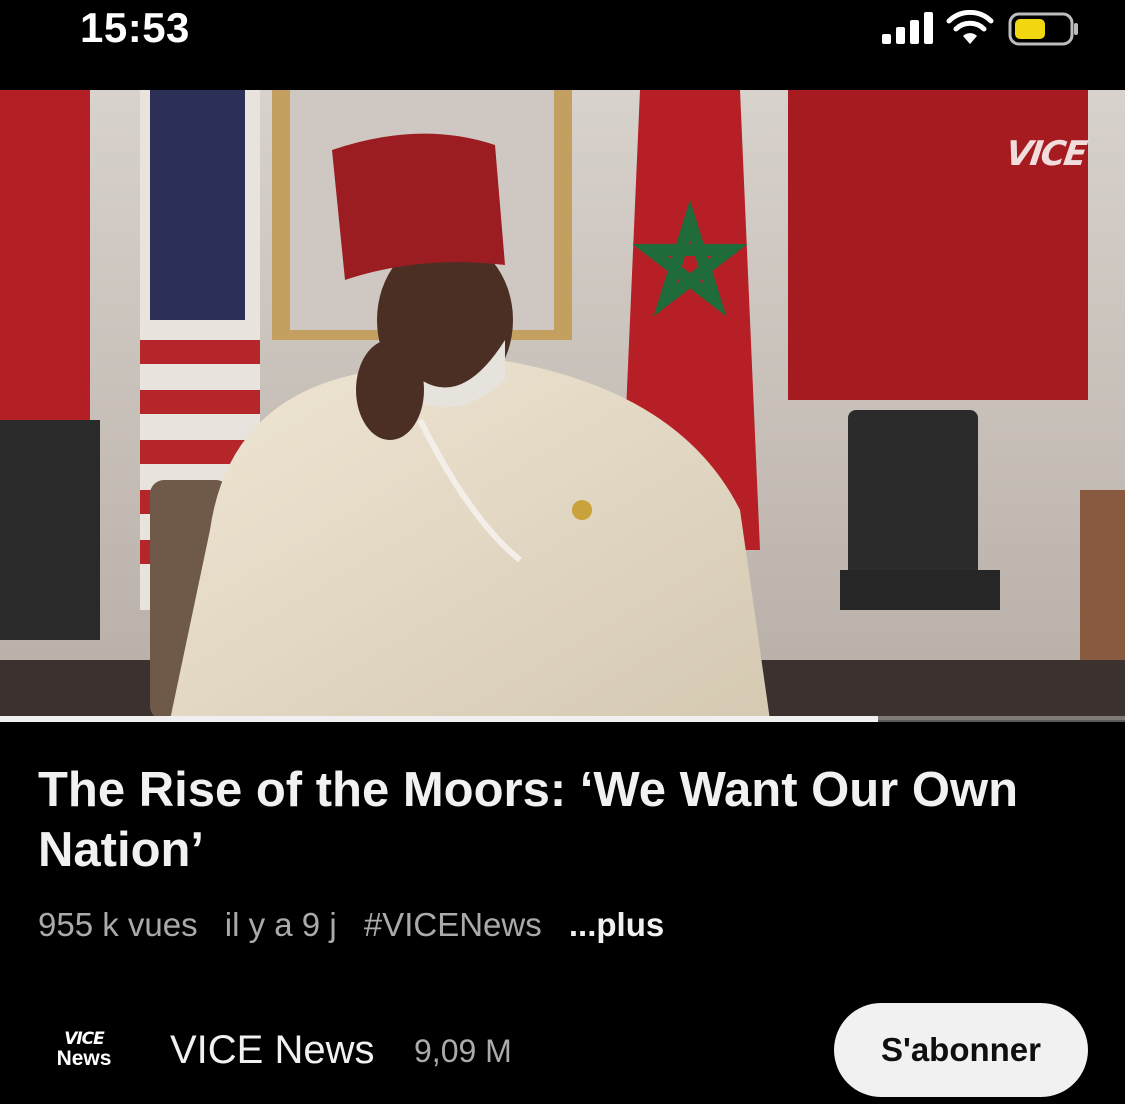 Image resolution: width=1125 pixels, height=1104 pixels. I want to click on progress-bar, so click(562, 719).